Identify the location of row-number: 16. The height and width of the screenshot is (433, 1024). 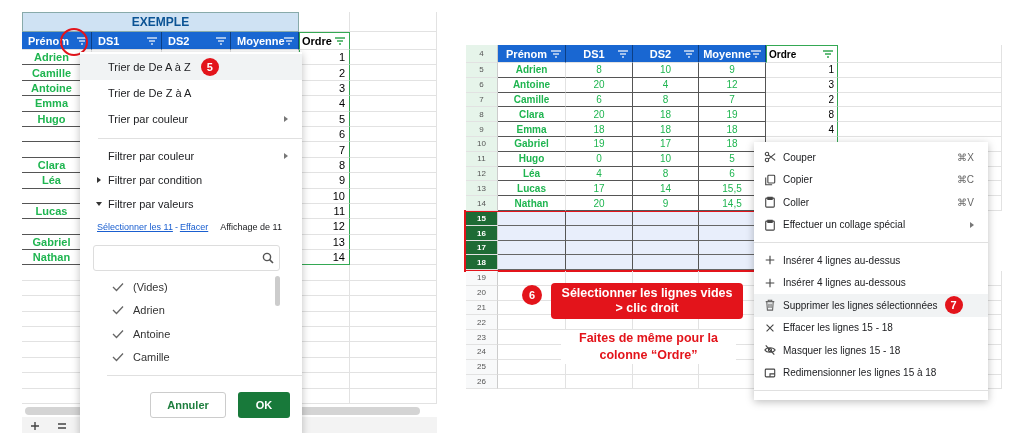
(482, 233).